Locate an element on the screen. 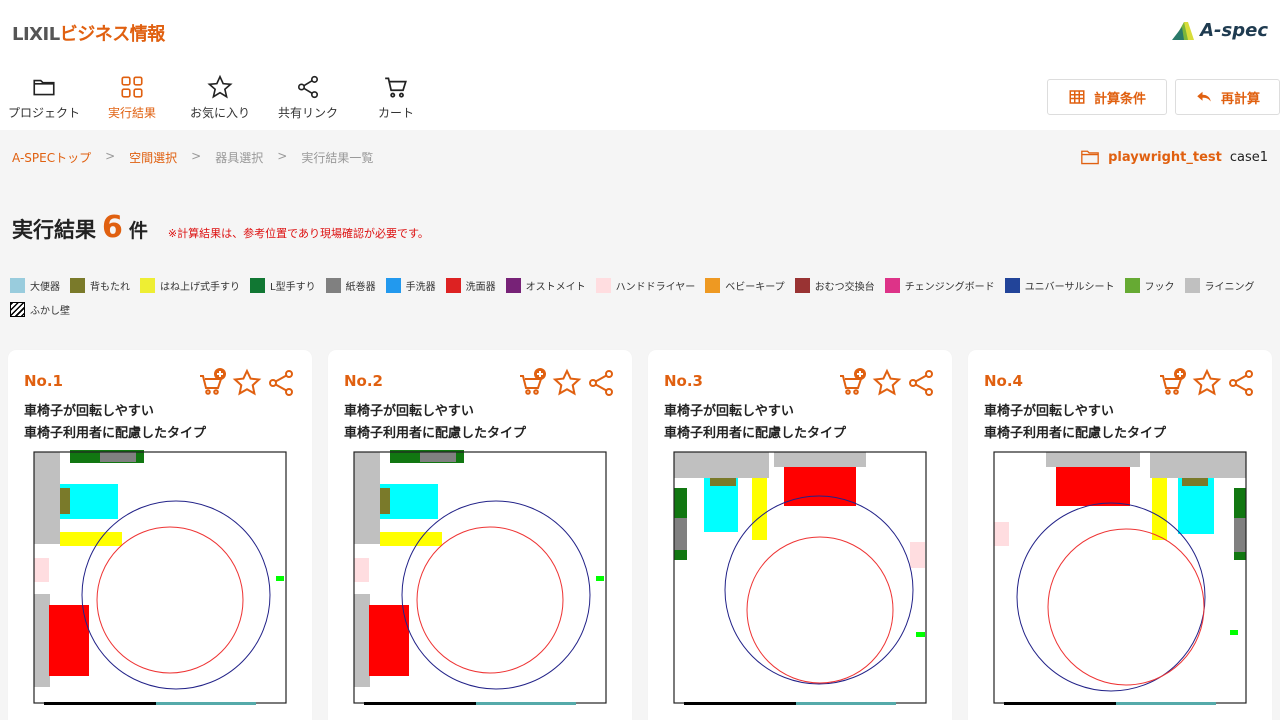 This screenshot has width=1280, height=720. lixil-brand-logo: LIXILビジネス情報 is located at coordinates (88, 33).